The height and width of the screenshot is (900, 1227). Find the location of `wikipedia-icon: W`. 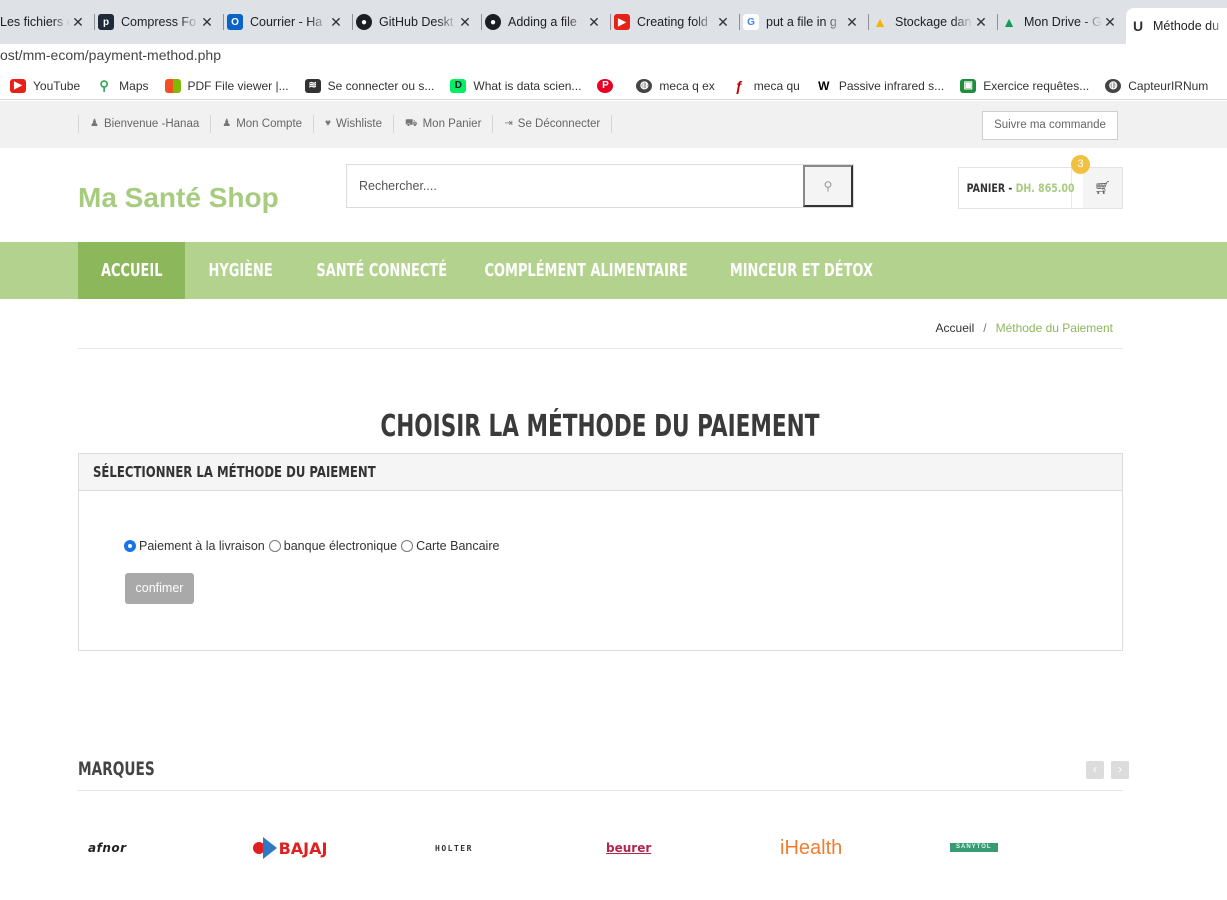

wikipedia-icon: W is located at coordinates (824, 85).